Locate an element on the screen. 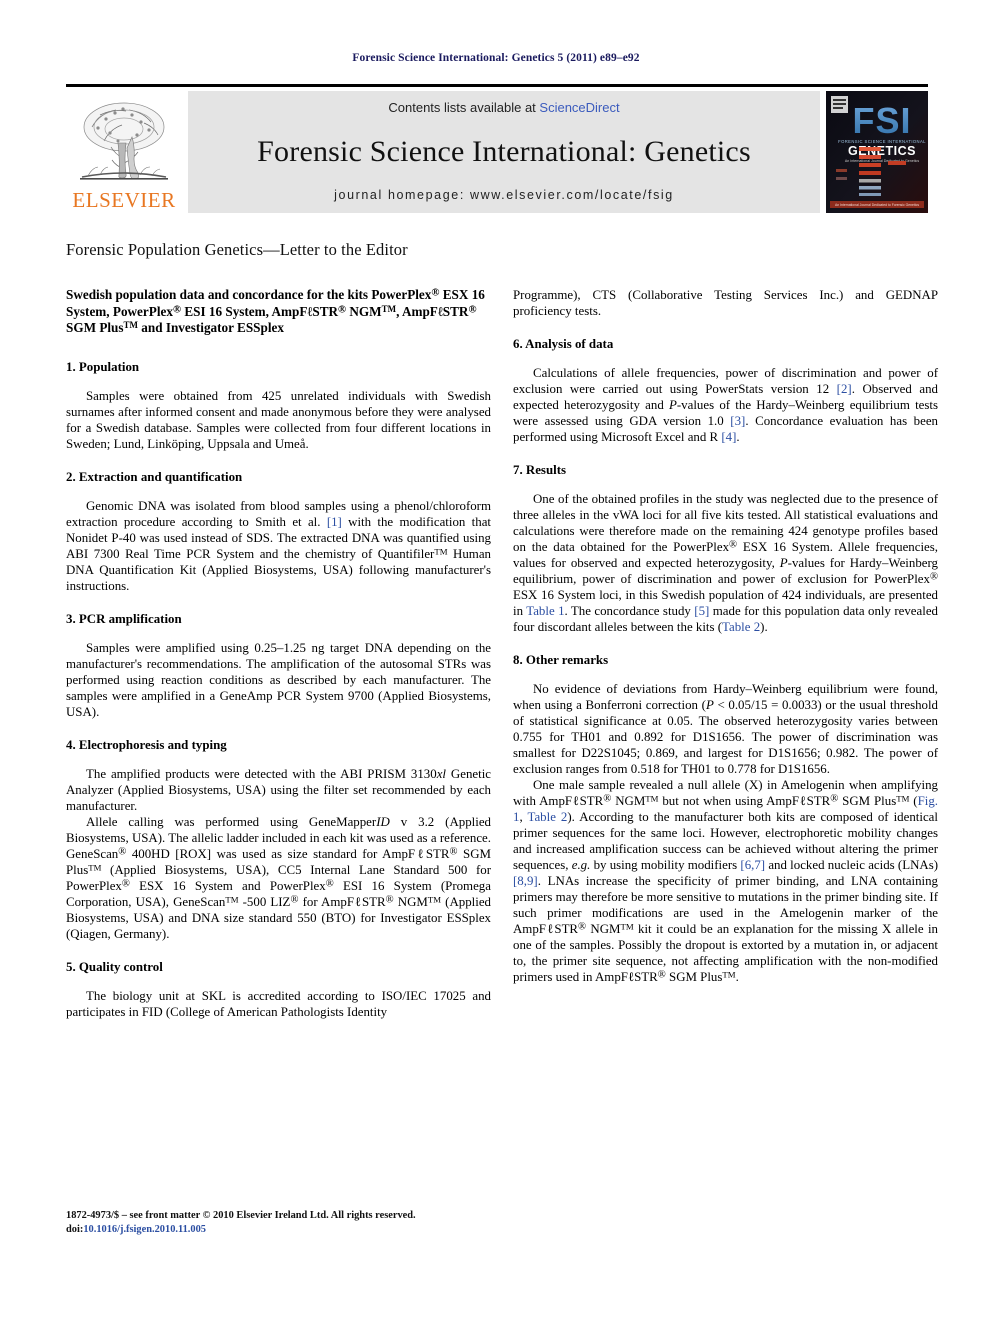 This screenshot has height=1323, width=992. section-heading-2: 2. Extraction and quantification is located at coordinates (154, 476).